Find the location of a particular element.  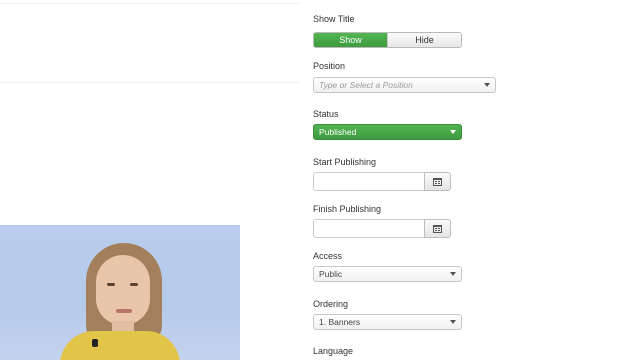

access-label: Access is located at coordinates (328, 256).